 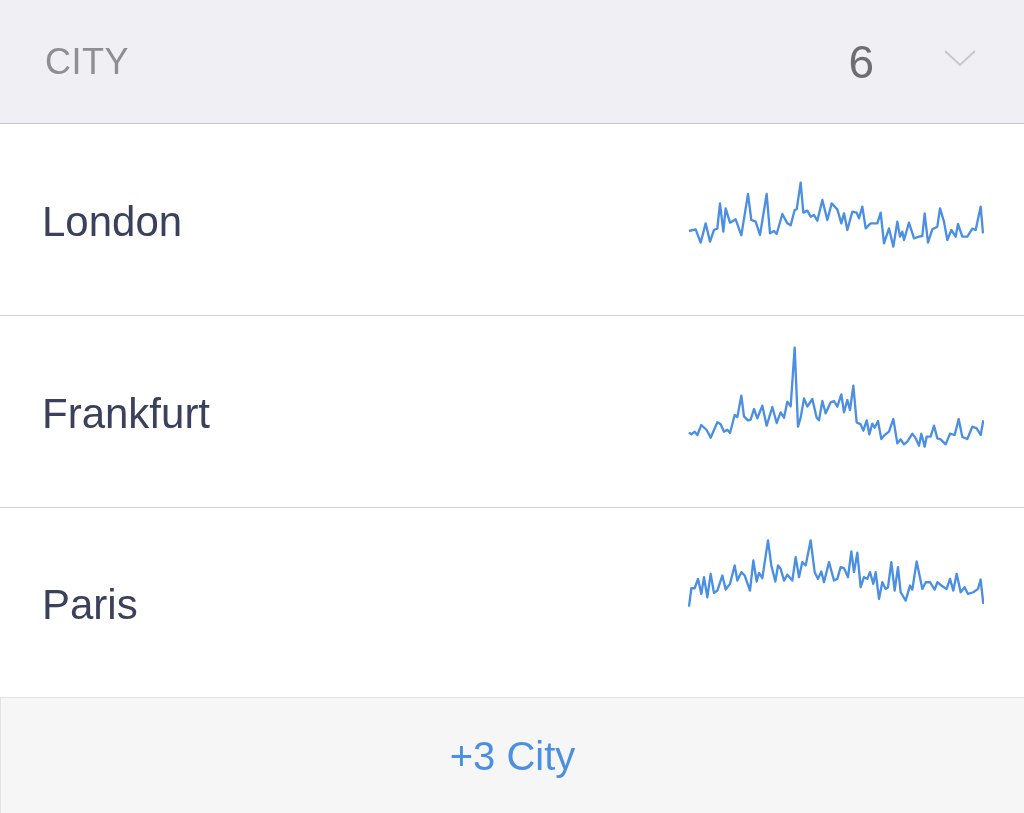 I want to click on city-name: Paris, so click(x=90, y=604).